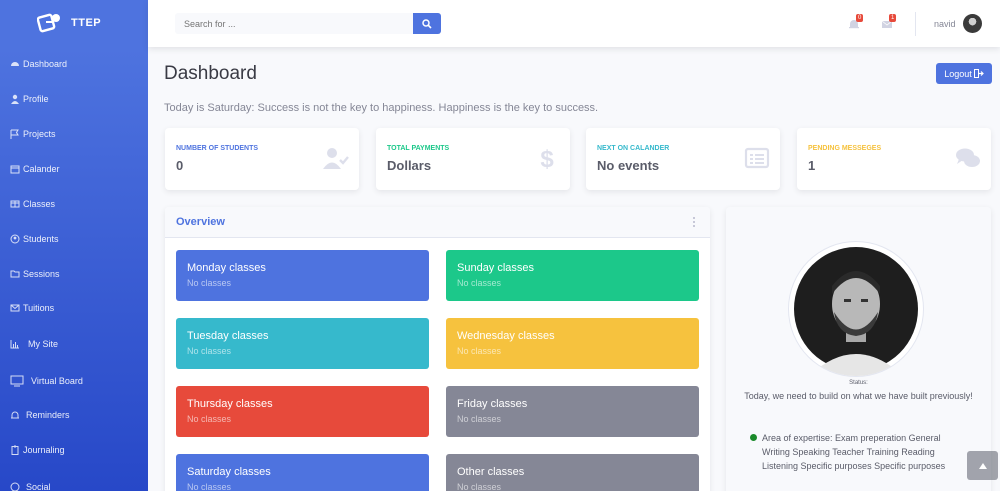  Describe the element at coordinates (496, 268) in the screenshot. I see `class-title: Sunday classes` at that location.